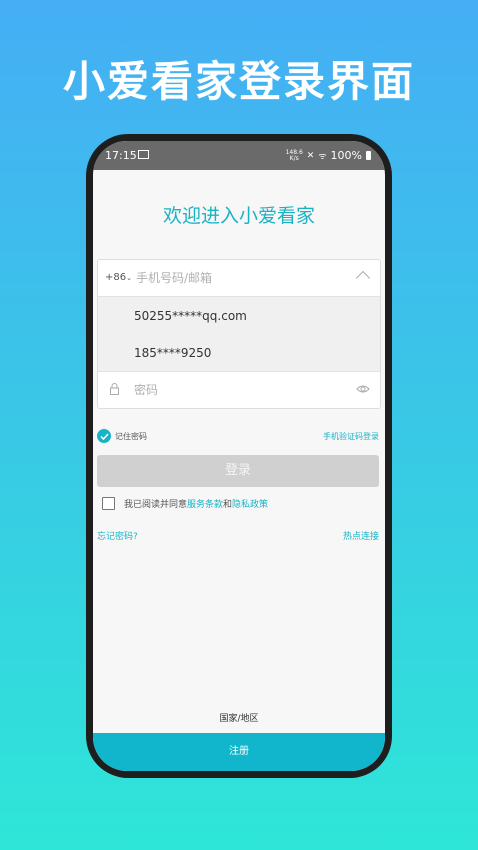  I want to click on status-time: 17:15, so click(121, 155).